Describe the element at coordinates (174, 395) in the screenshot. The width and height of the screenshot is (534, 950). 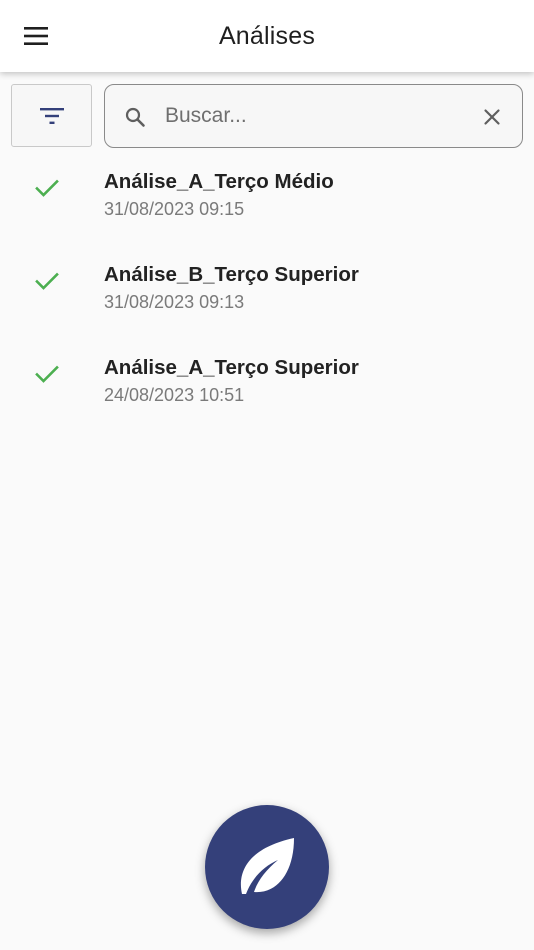
I see `analysis-date: 24/08/2023 10:51` at that location.